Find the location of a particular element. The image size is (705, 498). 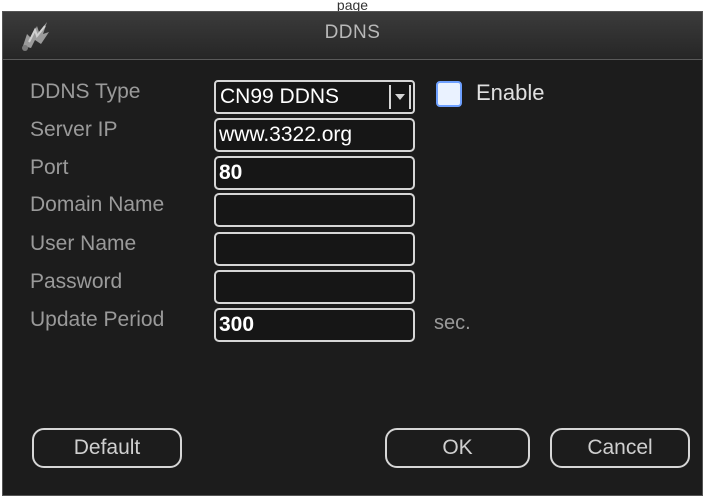

password-label: Password is located at coordinates (76, 281).